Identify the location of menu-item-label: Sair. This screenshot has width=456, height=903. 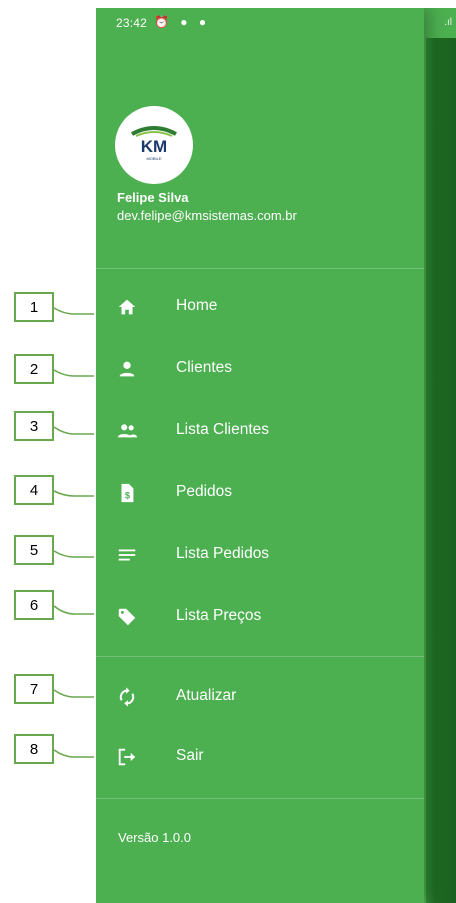
(190, 755).